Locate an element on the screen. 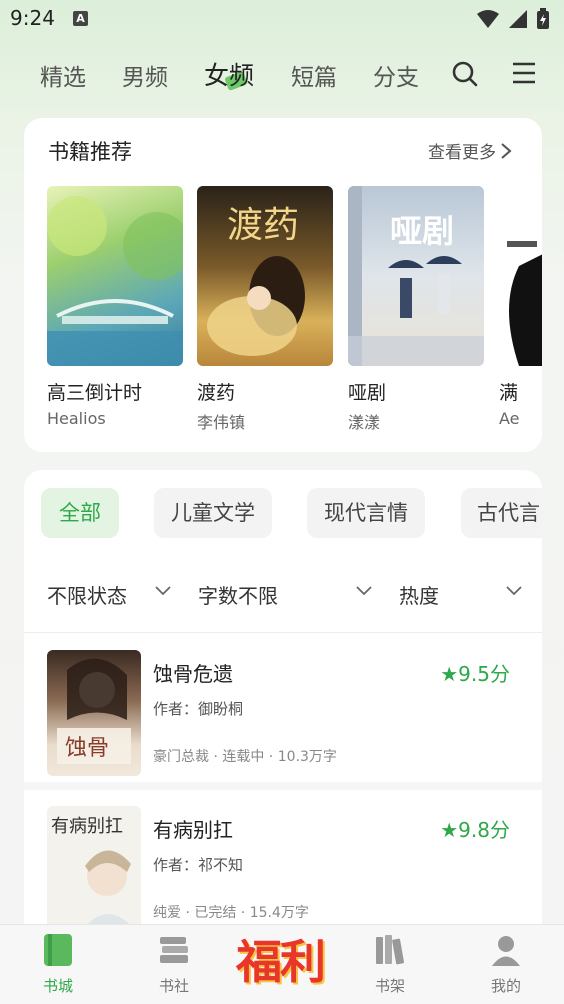 The width and height of the screenshot is (564, 1004). book-title: 满 is located at coordinates (509, 393).